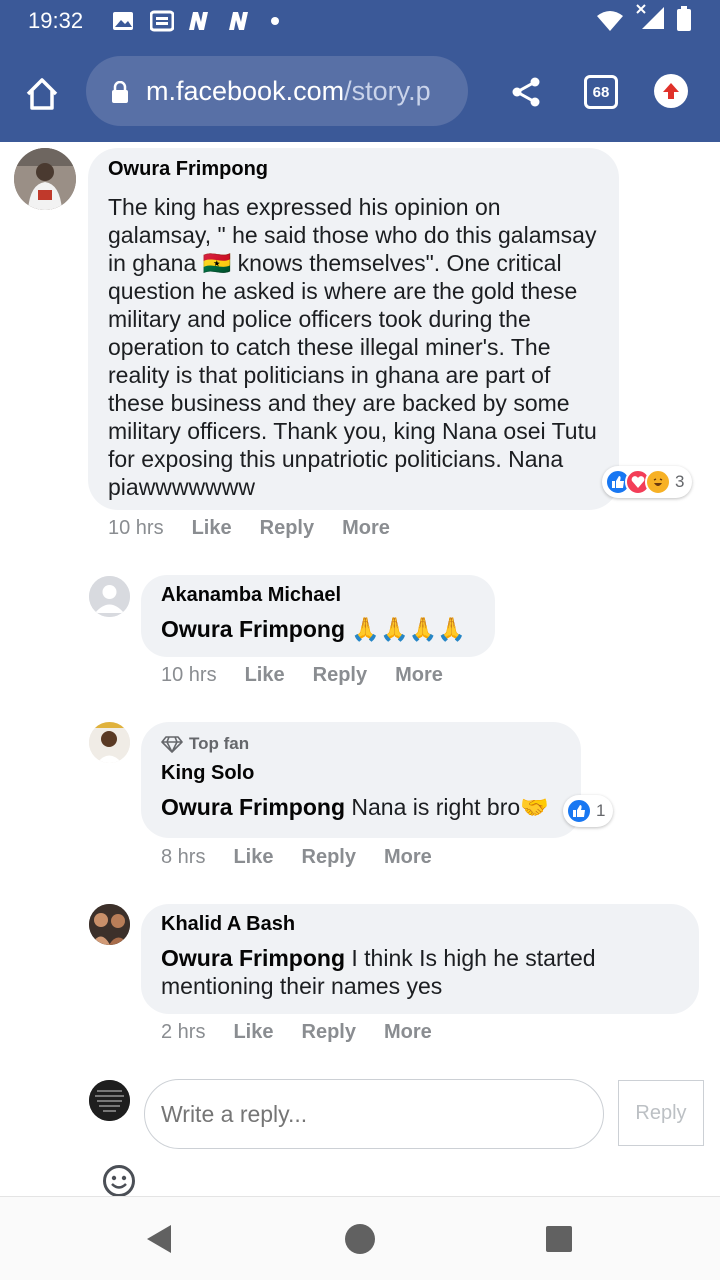 The image size is (720, 1280). I want to click on reply-body: Nana is right bro🤝, so click(447, 807).